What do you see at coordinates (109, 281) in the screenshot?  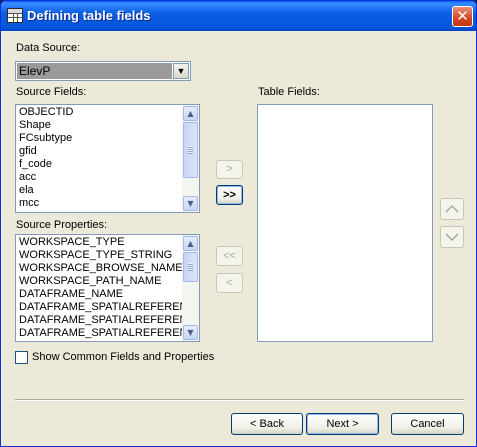 I see `list-item: WORKSPACE_PATH_NAME` at bounding box center [109, 281].